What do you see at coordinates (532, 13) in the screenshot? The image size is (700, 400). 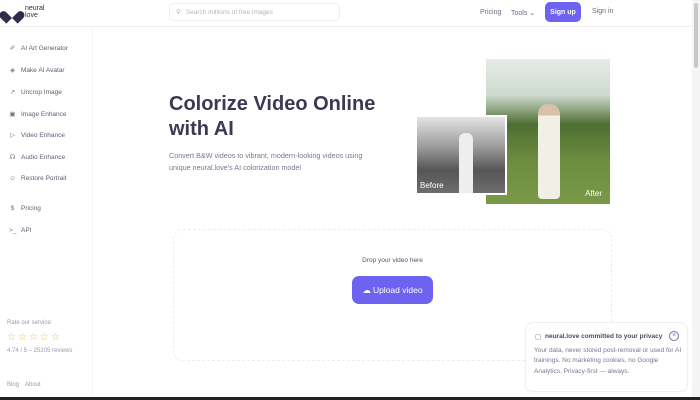 I see `chevron-down-icon: ⌄` at bounding box center [532, 13].